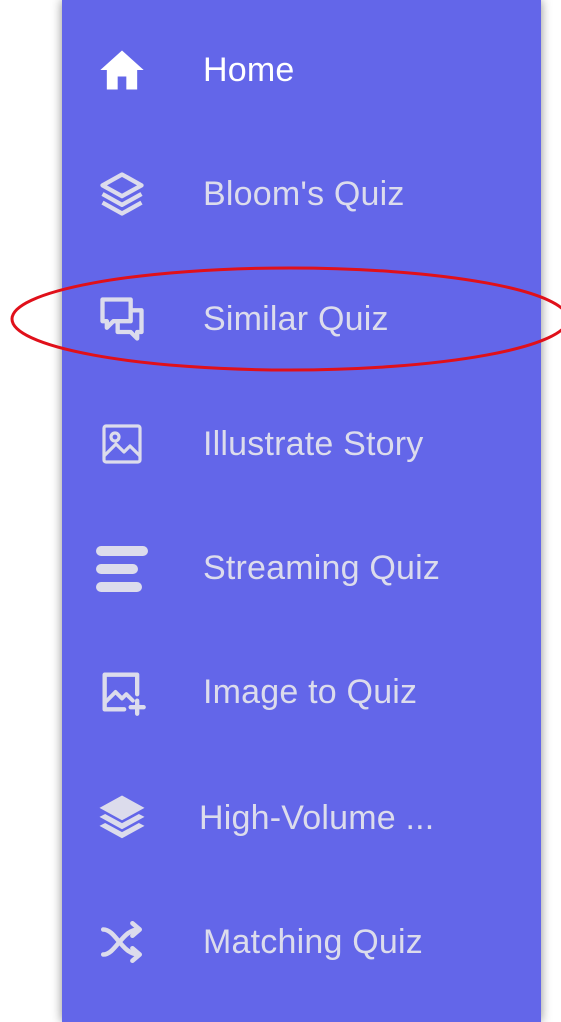  I want to click on sidebar-item-similar-quiz: Similar Quiz, so click(301, 319).